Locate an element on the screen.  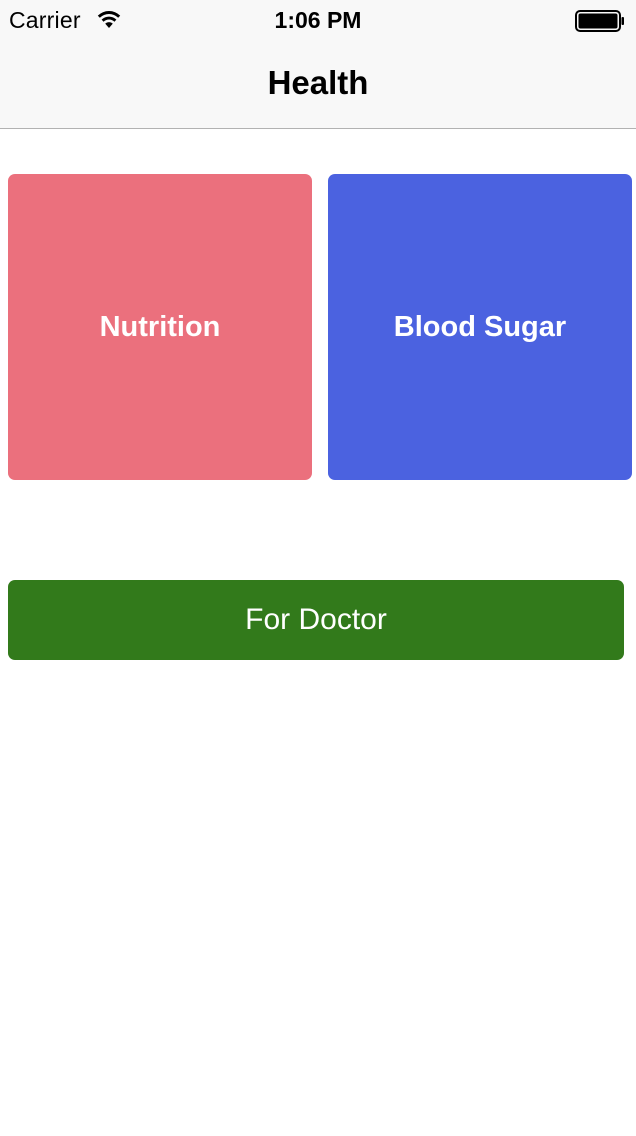
for-doctor-button: For Doctor is located at coordinates (316, 620).